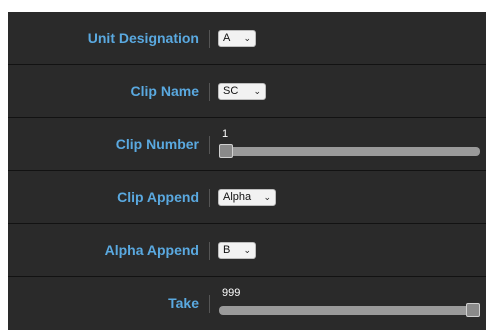 Image resolution: width=494 pixels, height=330 pixels. I want to click on unit-designation-select: A ⌄, so click(237, 38).